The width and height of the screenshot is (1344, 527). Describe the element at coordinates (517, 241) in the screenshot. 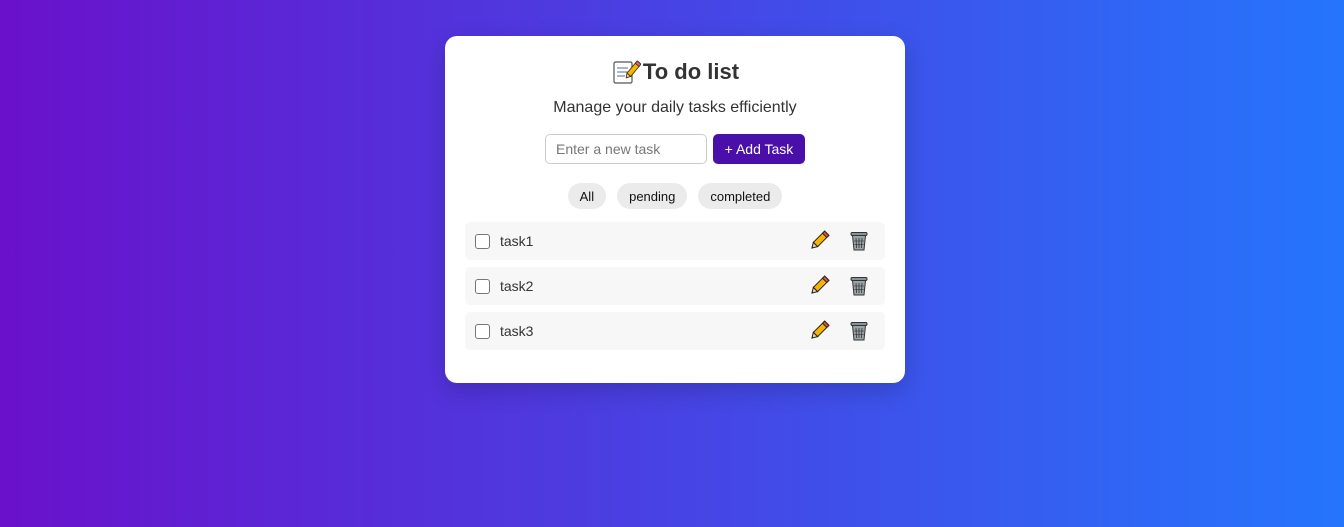

I see `task-text: task1` at that location.